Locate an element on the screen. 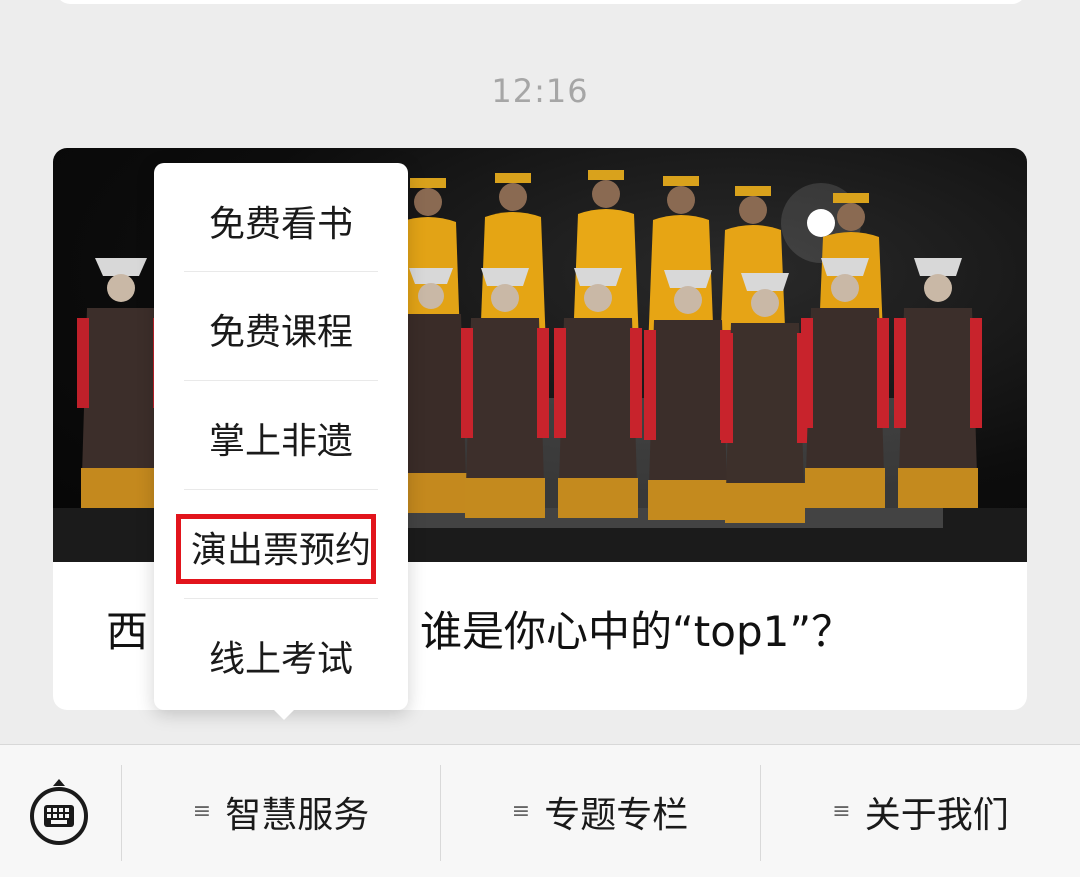 This screenshot has width=1080, height=877. tab-about-us: ≡ 关于我们 is located at coordinates (920, 811).